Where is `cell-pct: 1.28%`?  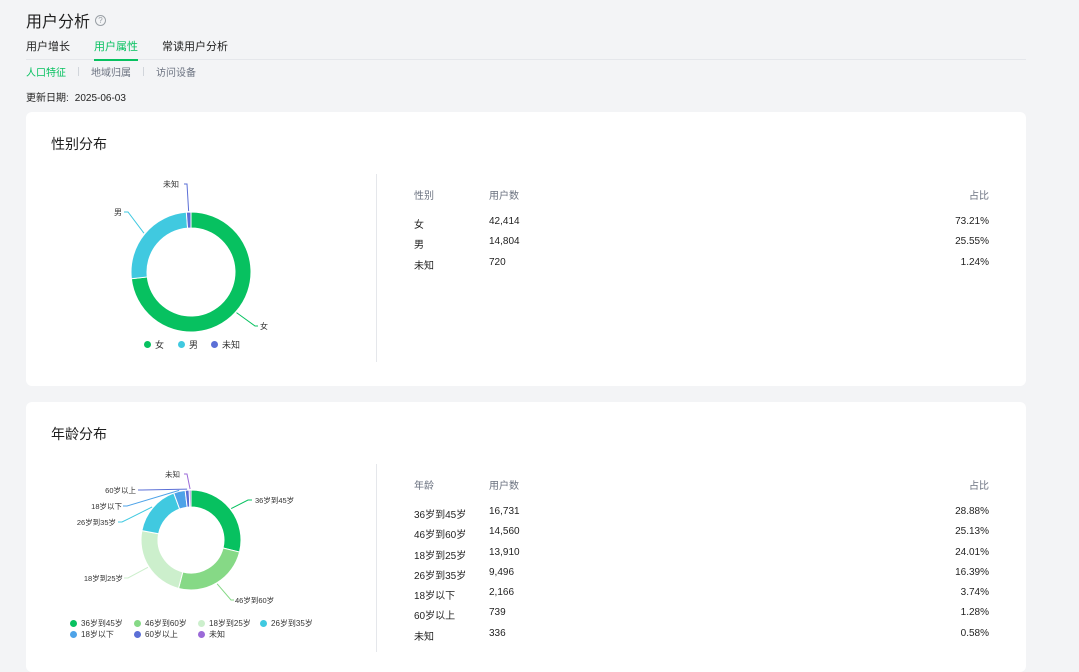
cell-pct: 1.28% is located at coordinates (974, 612).